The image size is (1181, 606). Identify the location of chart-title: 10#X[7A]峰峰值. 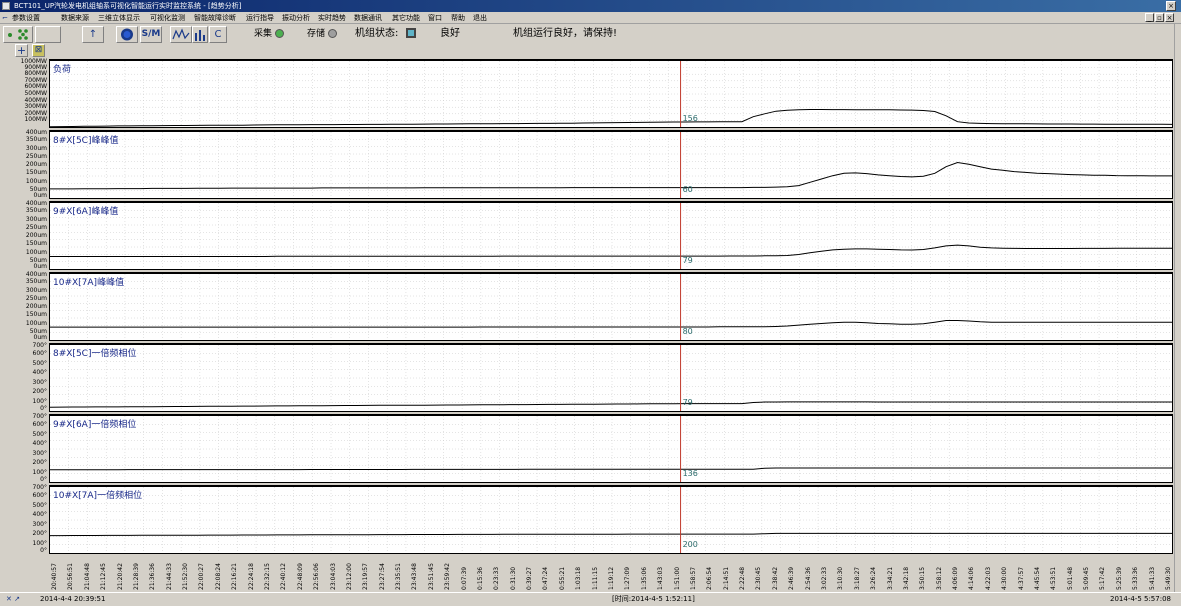
(89, 283).